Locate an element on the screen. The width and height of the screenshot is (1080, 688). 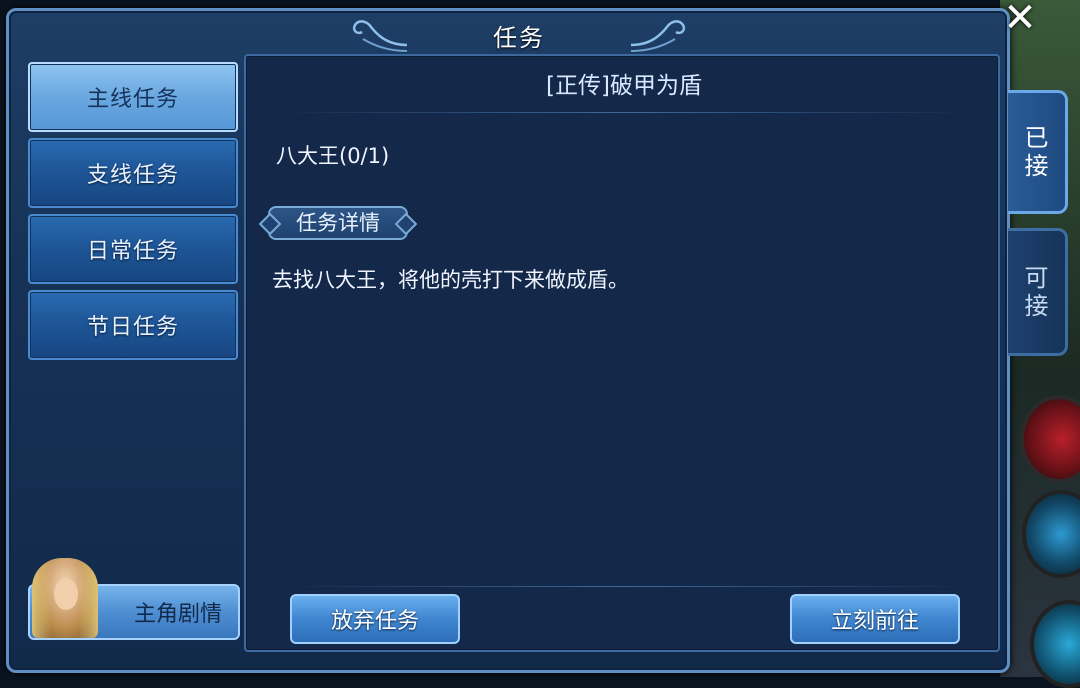
category-side-quest: 支线任务 is located at coordinates (133, 173).